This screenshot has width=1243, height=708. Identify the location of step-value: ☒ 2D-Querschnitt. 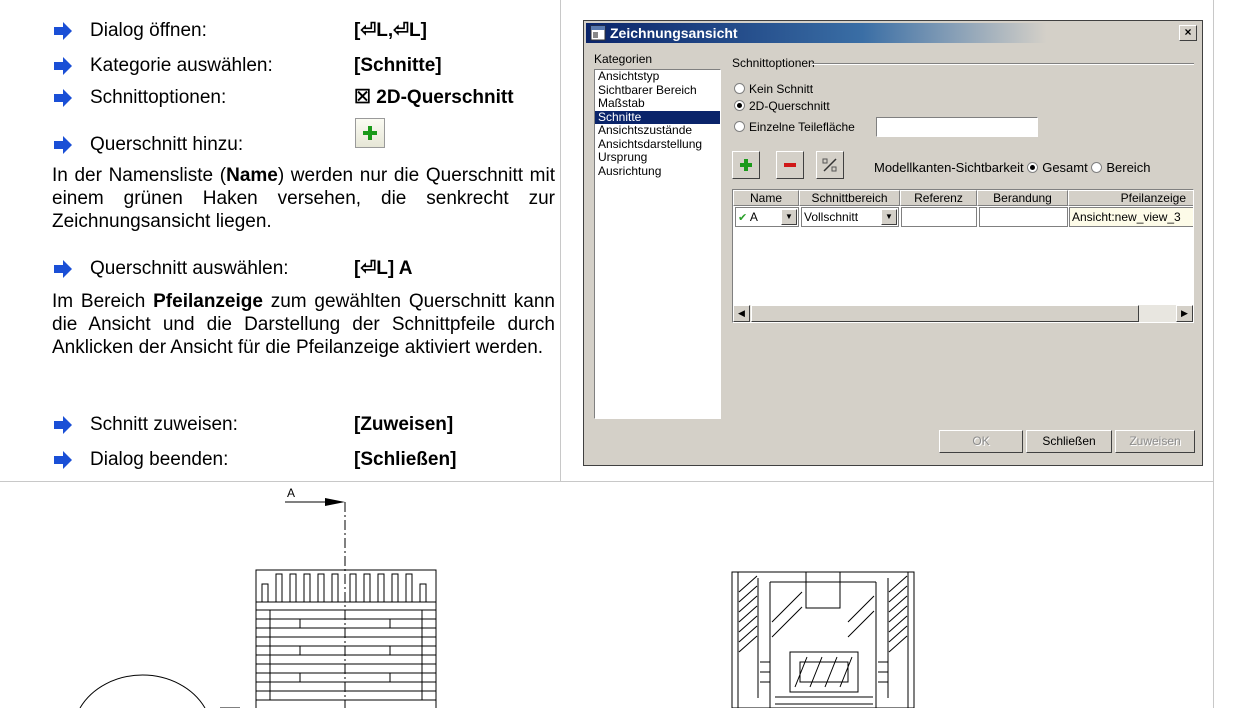
(434, 97).